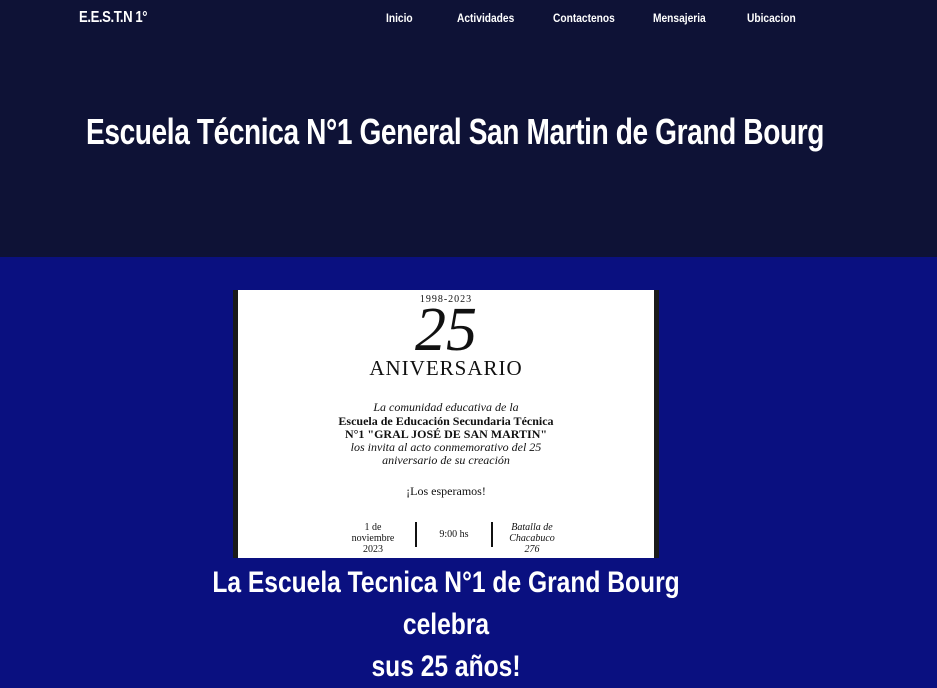 The height and width of the screenshot is (688, 937). What do you see at coordinates (532, 549) in the screenshot?
I see `flyer-place-line: 276` at bounding box center [532, 549].